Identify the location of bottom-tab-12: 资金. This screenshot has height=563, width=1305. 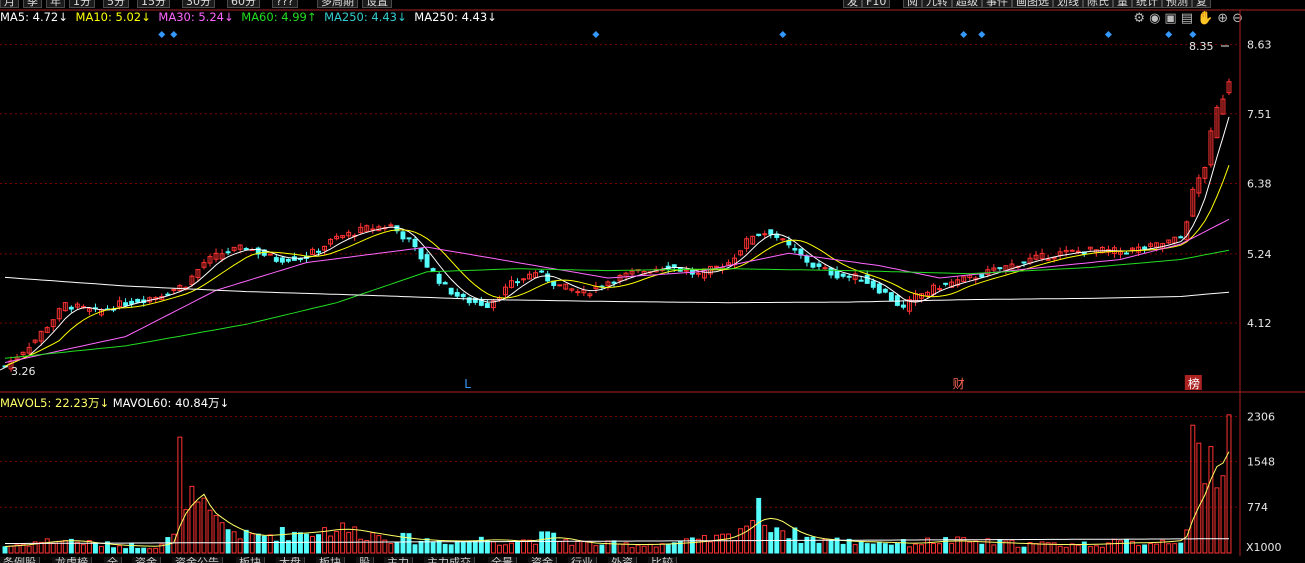
(542, 560).